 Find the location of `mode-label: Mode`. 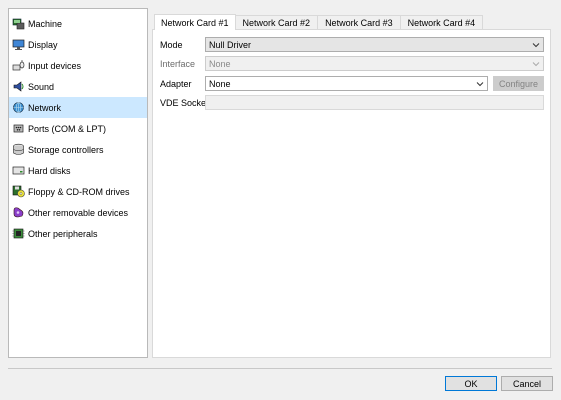

mode-label: Mode is located at coordinates (171, 44).